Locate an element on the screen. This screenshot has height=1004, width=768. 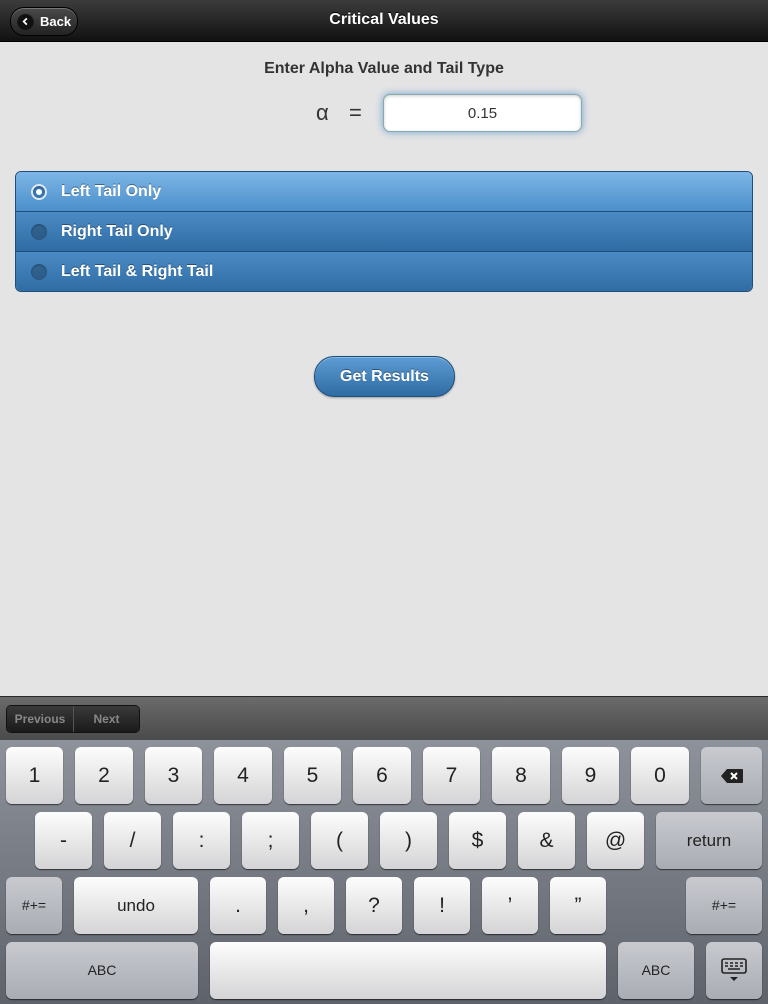
equals-symbol: = is located at coordinates (355, 112).